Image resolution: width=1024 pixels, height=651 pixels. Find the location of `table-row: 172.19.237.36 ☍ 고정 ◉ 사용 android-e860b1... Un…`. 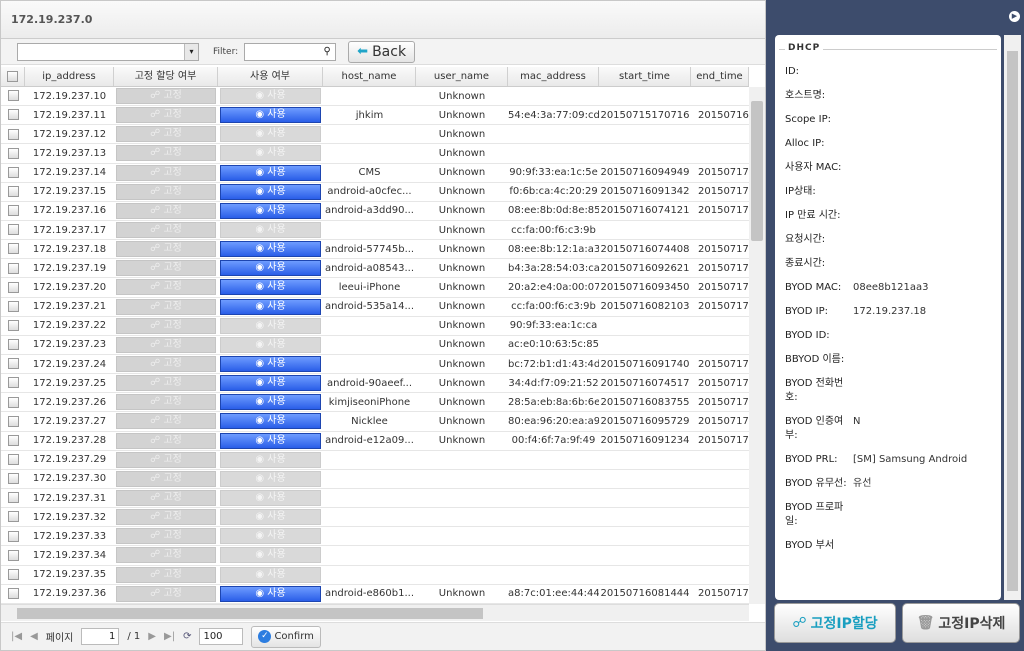

table-row: 172.19.237.36 ☍ 고정 ◉ 사용 android-e860b1... Un… is located at coordinates (375, 594).